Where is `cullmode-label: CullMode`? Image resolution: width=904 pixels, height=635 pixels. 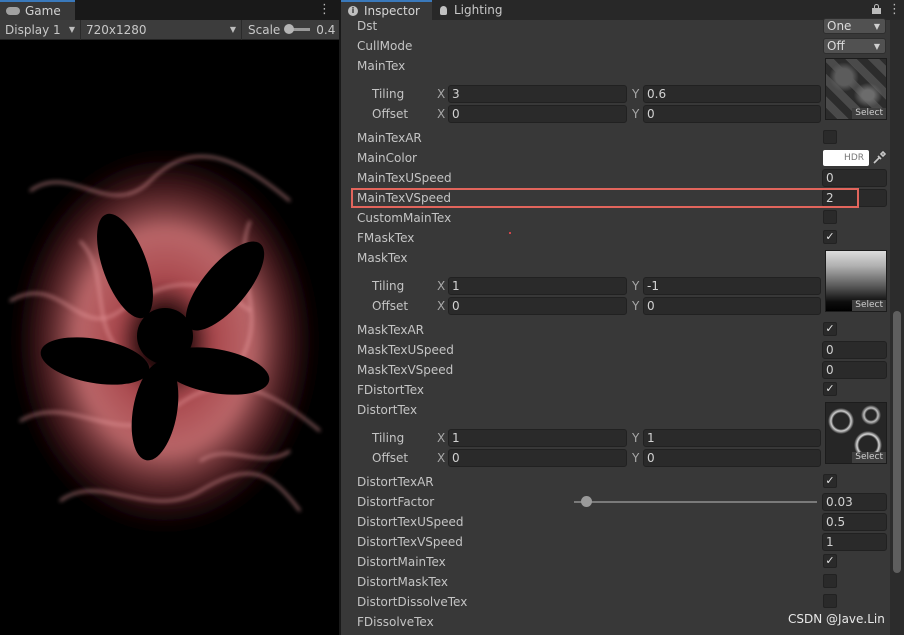 cullmode-label: CullMode is located at coordinates (385, 46).